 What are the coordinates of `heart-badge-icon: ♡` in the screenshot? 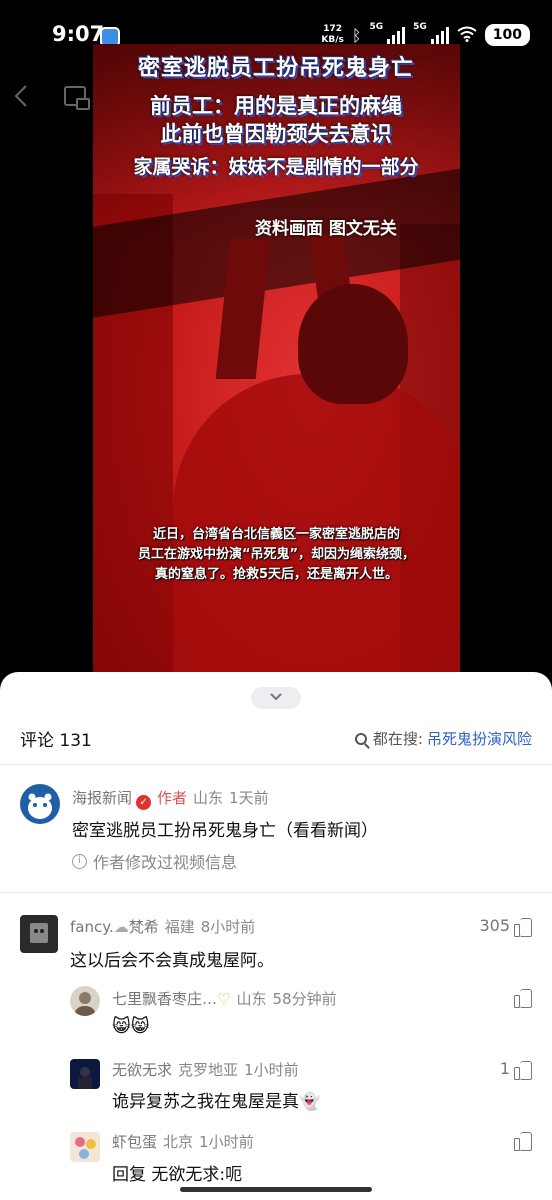 It's located at (224, 999).